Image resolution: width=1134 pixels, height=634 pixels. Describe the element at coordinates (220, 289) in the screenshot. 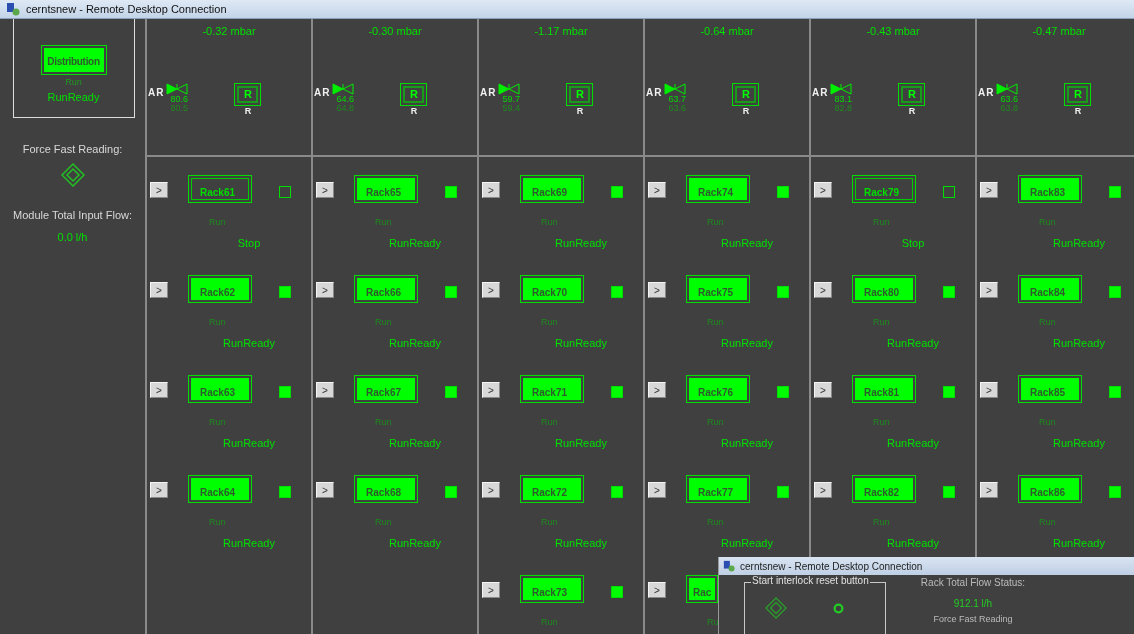

I see `rack-button: Rack62` at that location.